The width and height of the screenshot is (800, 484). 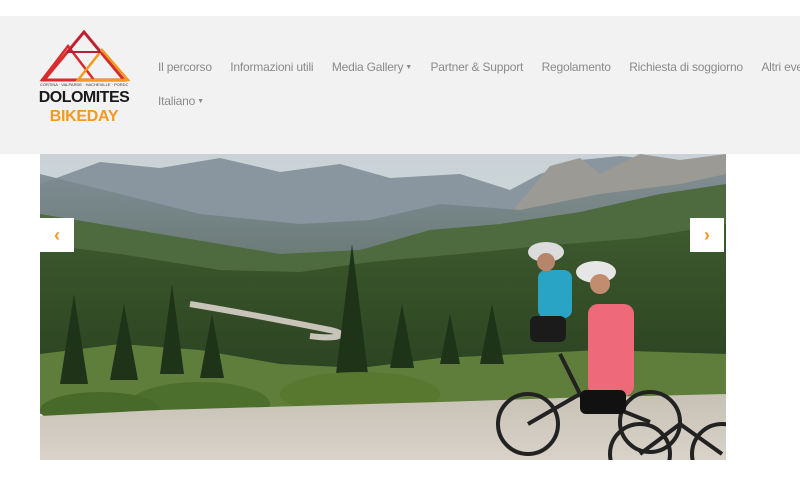 I want to click on logo-mountains-icon, so click(x=85, y=55).